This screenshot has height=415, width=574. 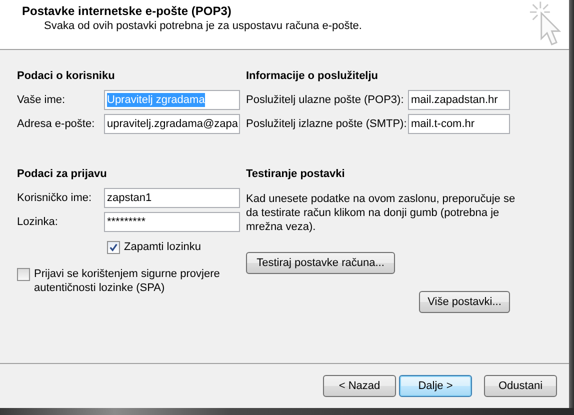 I want to click on field-label: Vaše ime:, so click(x=41, y=100).